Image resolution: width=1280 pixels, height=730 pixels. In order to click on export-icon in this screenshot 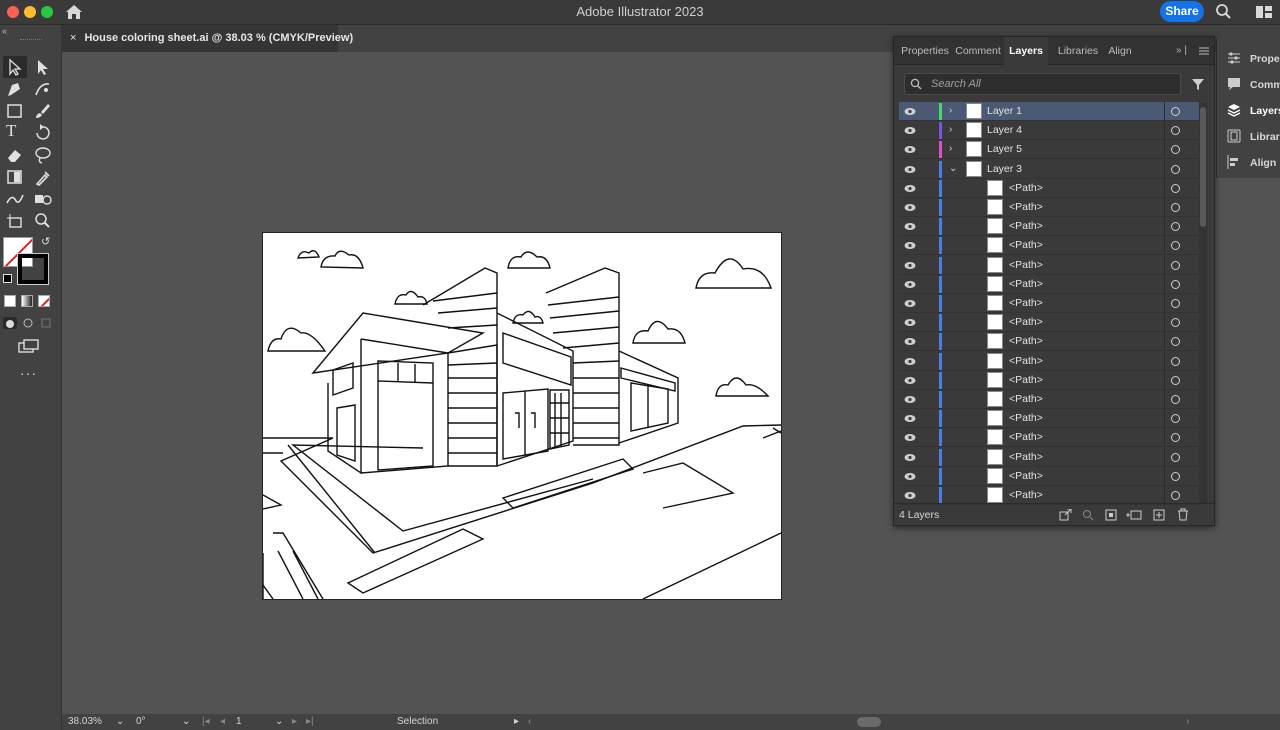, I will do `click(1065, 515)`.